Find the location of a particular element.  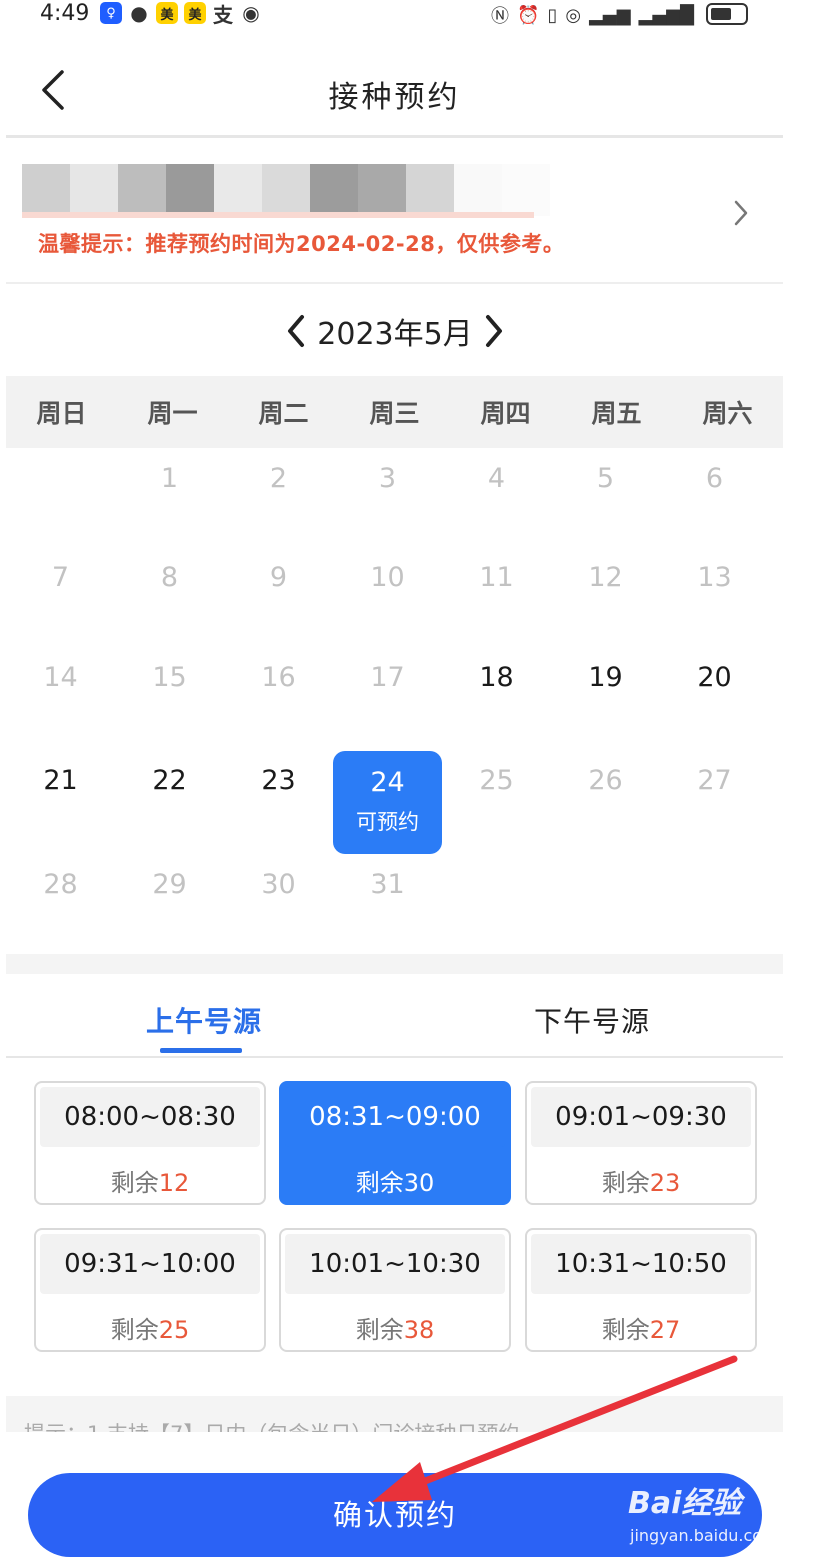

time-slot: 10:31~10:50 剩余27 is located at coordinates (641, 1290).